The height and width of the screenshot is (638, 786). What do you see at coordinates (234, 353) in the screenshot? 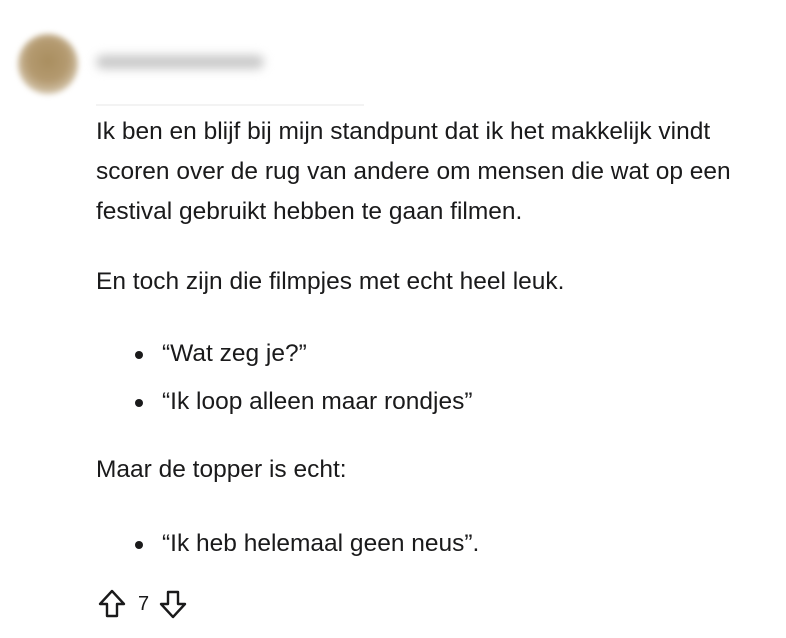
I see `list-item-text: “Wat zeg je?”` at bounding box center [234, 353].